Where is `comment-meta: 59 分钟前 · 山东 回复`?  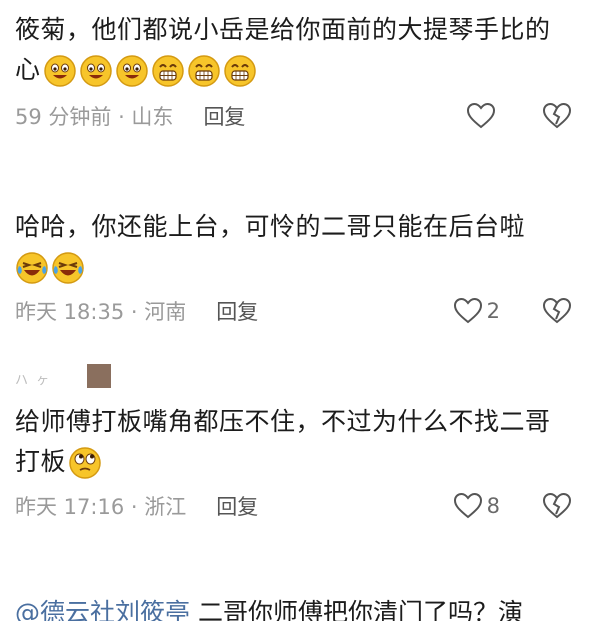
comment-meta: 59 分钟前 · 山东 回复 is located at coordinates (130, 116).